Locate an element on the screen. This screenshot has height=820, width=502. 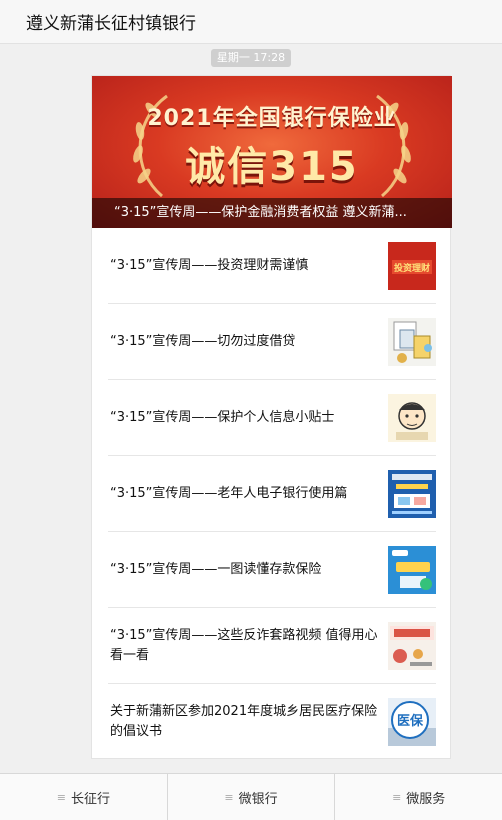
article-item-loan: “3·15”宣传周——切勿过度借贷 is located at coordinates (272, 342).